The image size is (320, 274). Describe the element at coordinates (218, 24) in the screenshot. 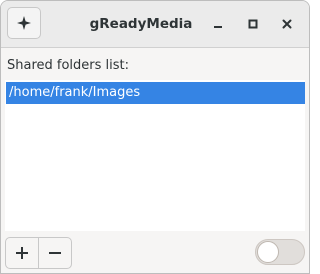

I see `minimize-button` at that location.